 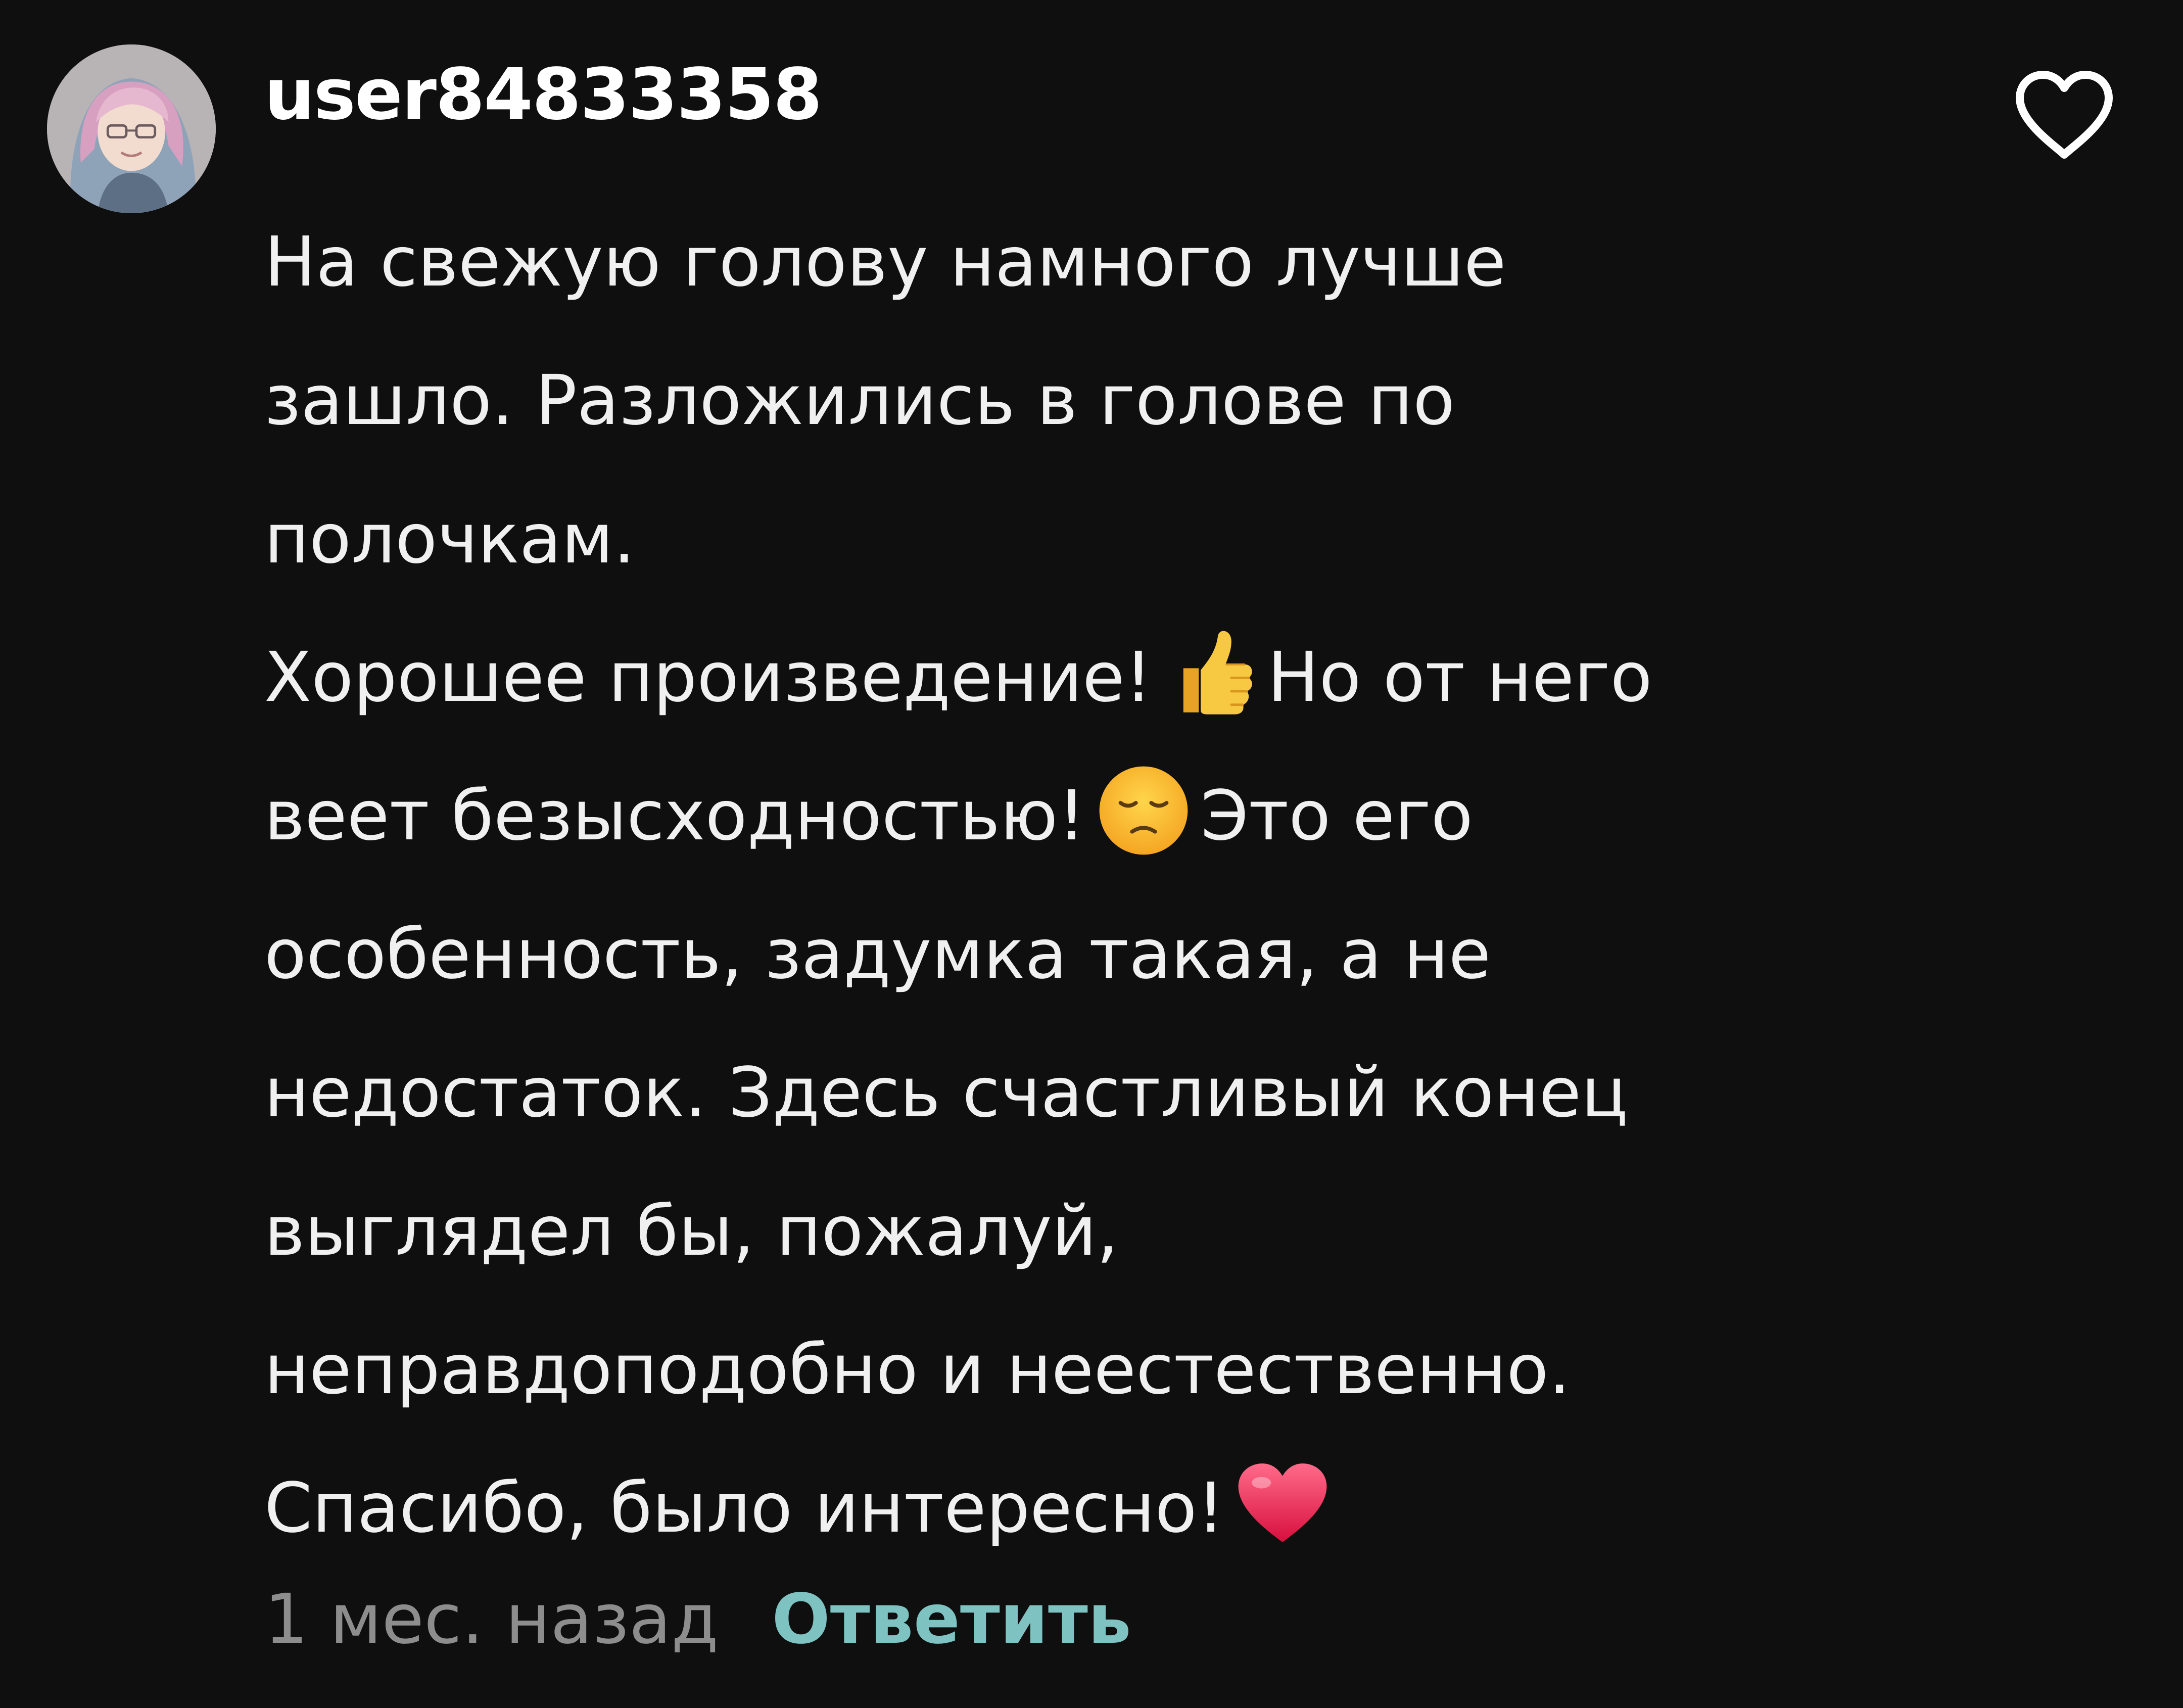 What do you see at coordinates (691, 1232) in the screenshot?
I see `comment-line: выглядел бы, пожалуй,` at bounding box center [691, 1232].